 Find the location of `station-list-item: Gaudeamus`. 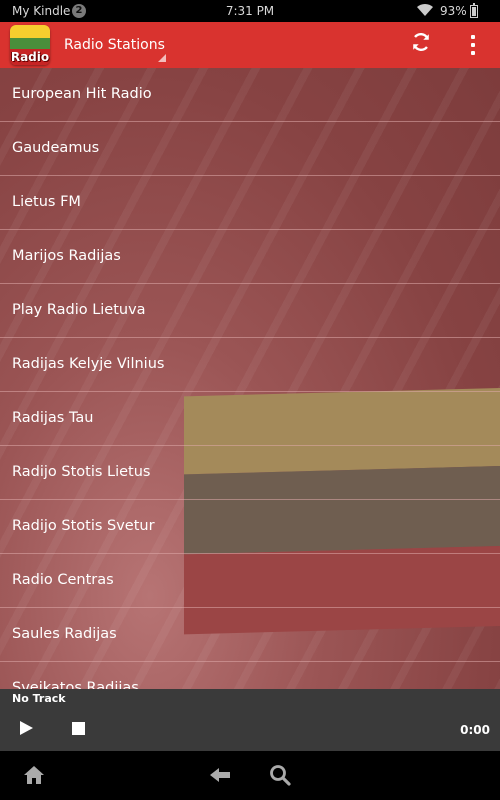

station-list-item: Gaudeamus is located at coordinates (250, 149).